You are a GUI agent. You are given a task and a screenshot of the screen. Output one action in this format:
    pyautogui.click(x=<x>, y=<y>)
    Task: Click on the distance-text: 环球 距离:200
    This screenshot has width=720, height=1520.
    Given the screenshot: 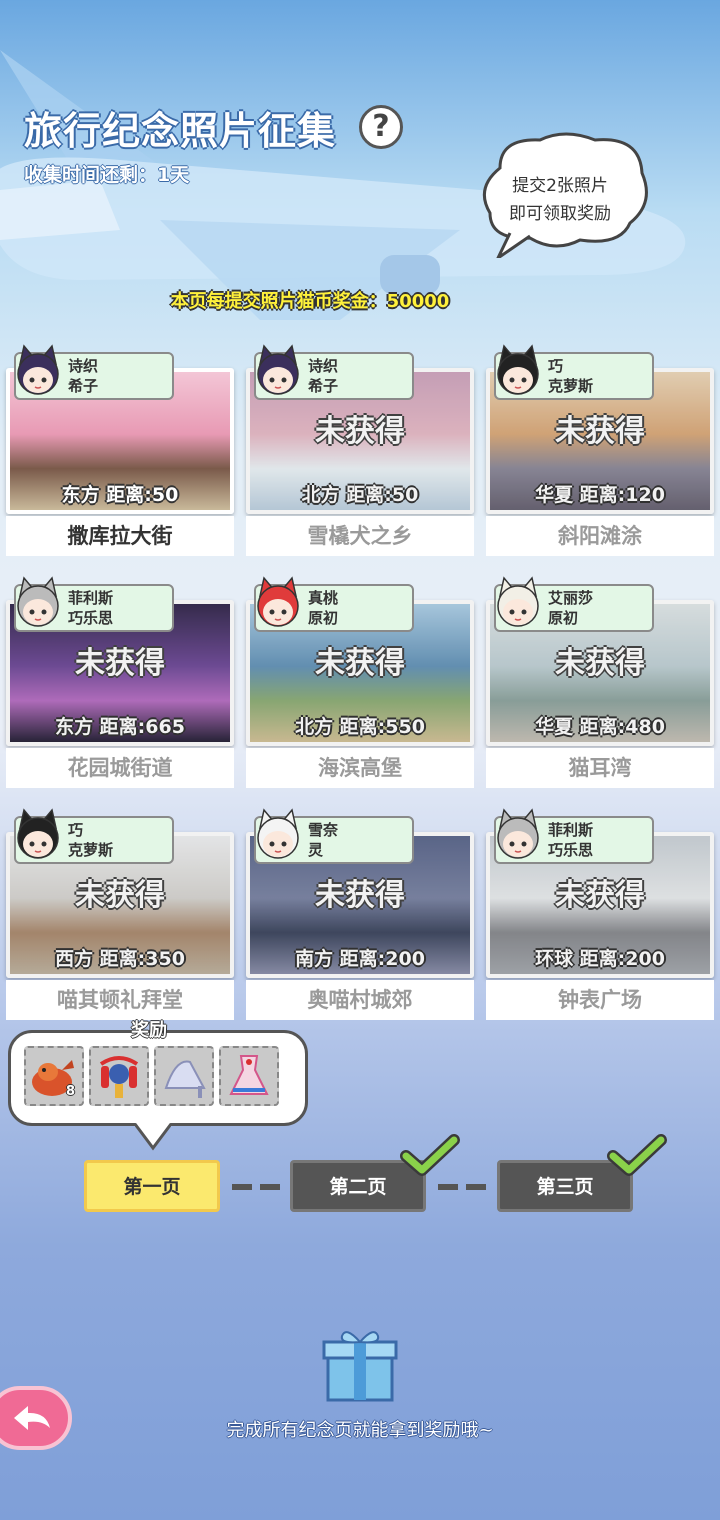 What is the action you would take?
    pyautogui.click(x=600, y=959)
    